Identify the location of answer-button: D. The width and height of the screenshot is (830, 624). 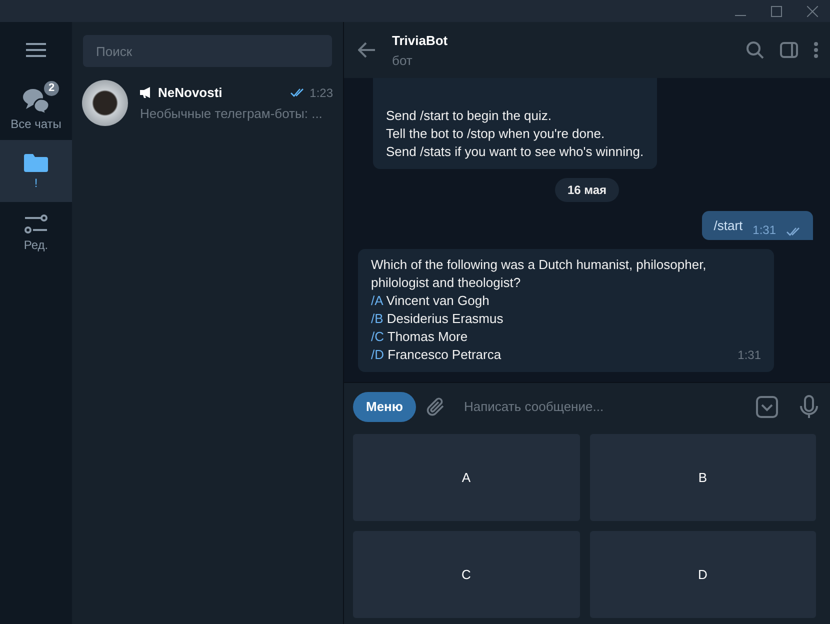
(703, 574).